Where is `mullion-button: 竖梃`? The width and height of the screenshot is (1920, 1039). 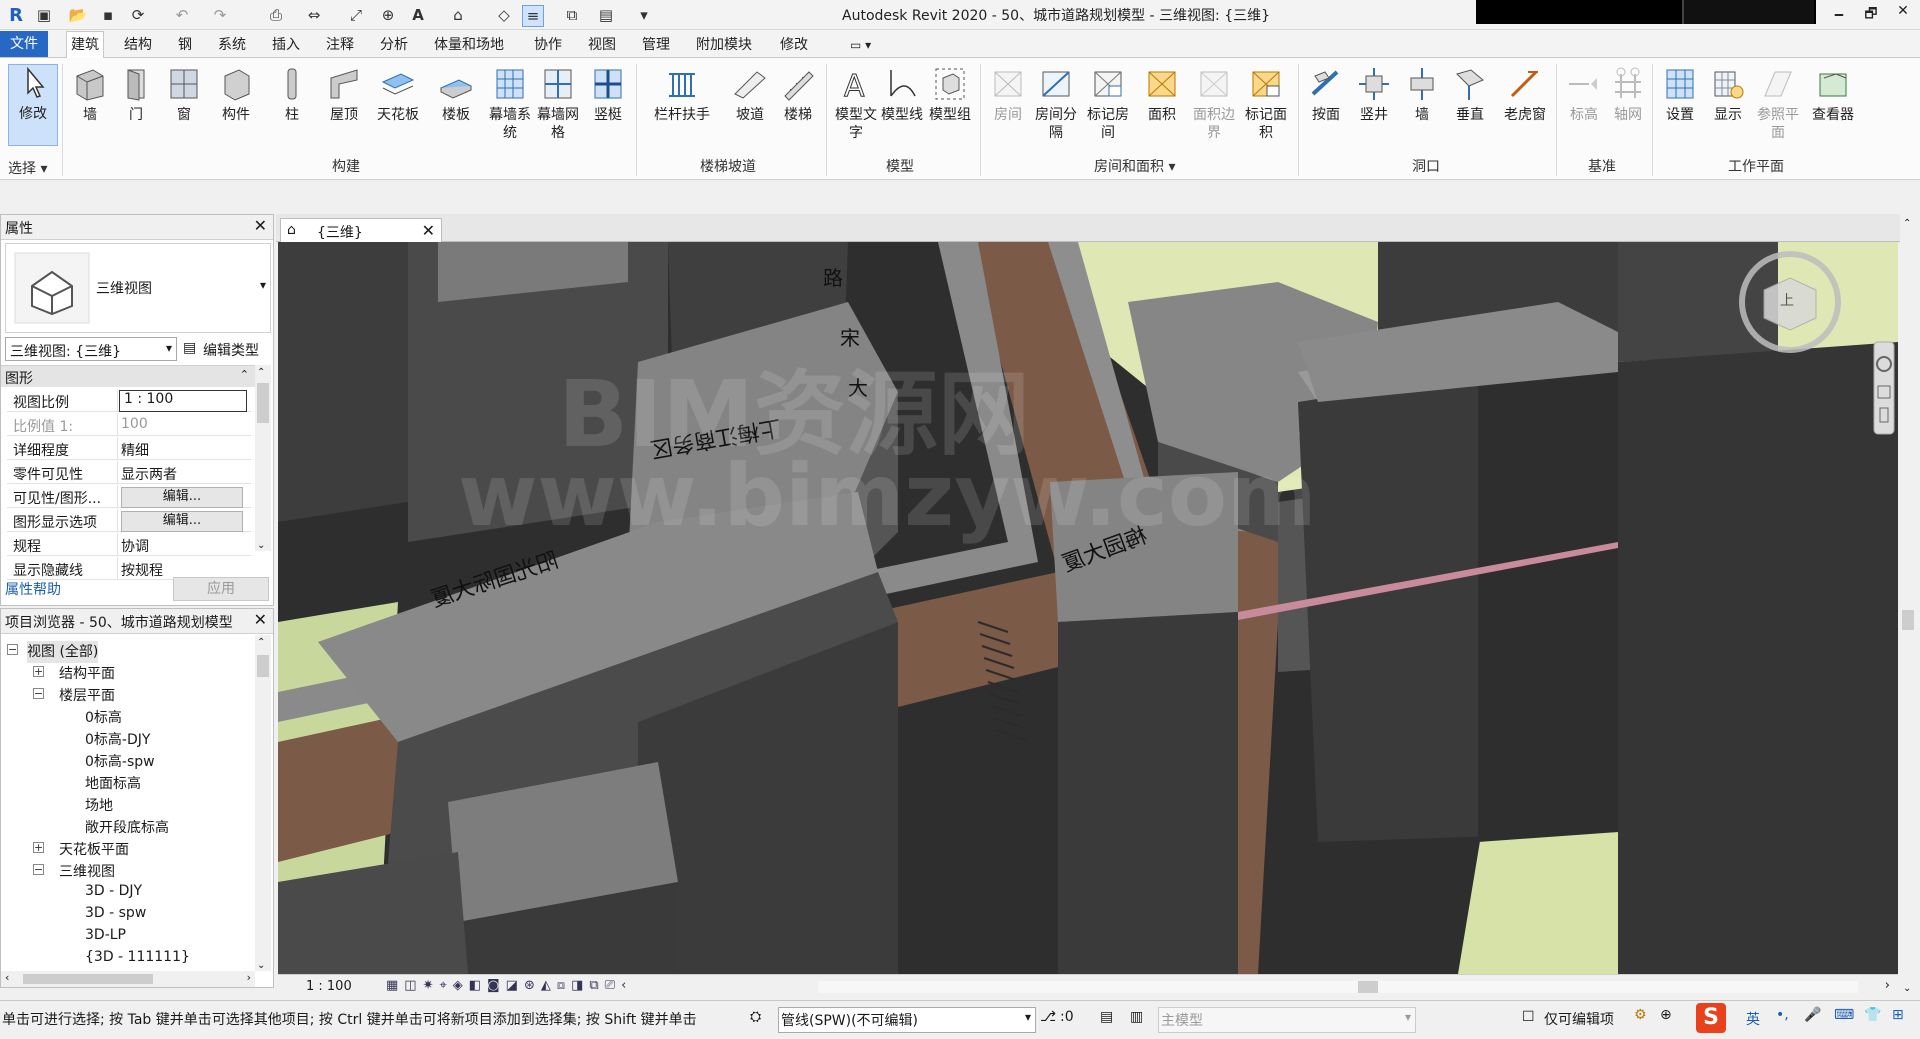 mullion-button: 竖梃 is located at coordinates (608, 95).